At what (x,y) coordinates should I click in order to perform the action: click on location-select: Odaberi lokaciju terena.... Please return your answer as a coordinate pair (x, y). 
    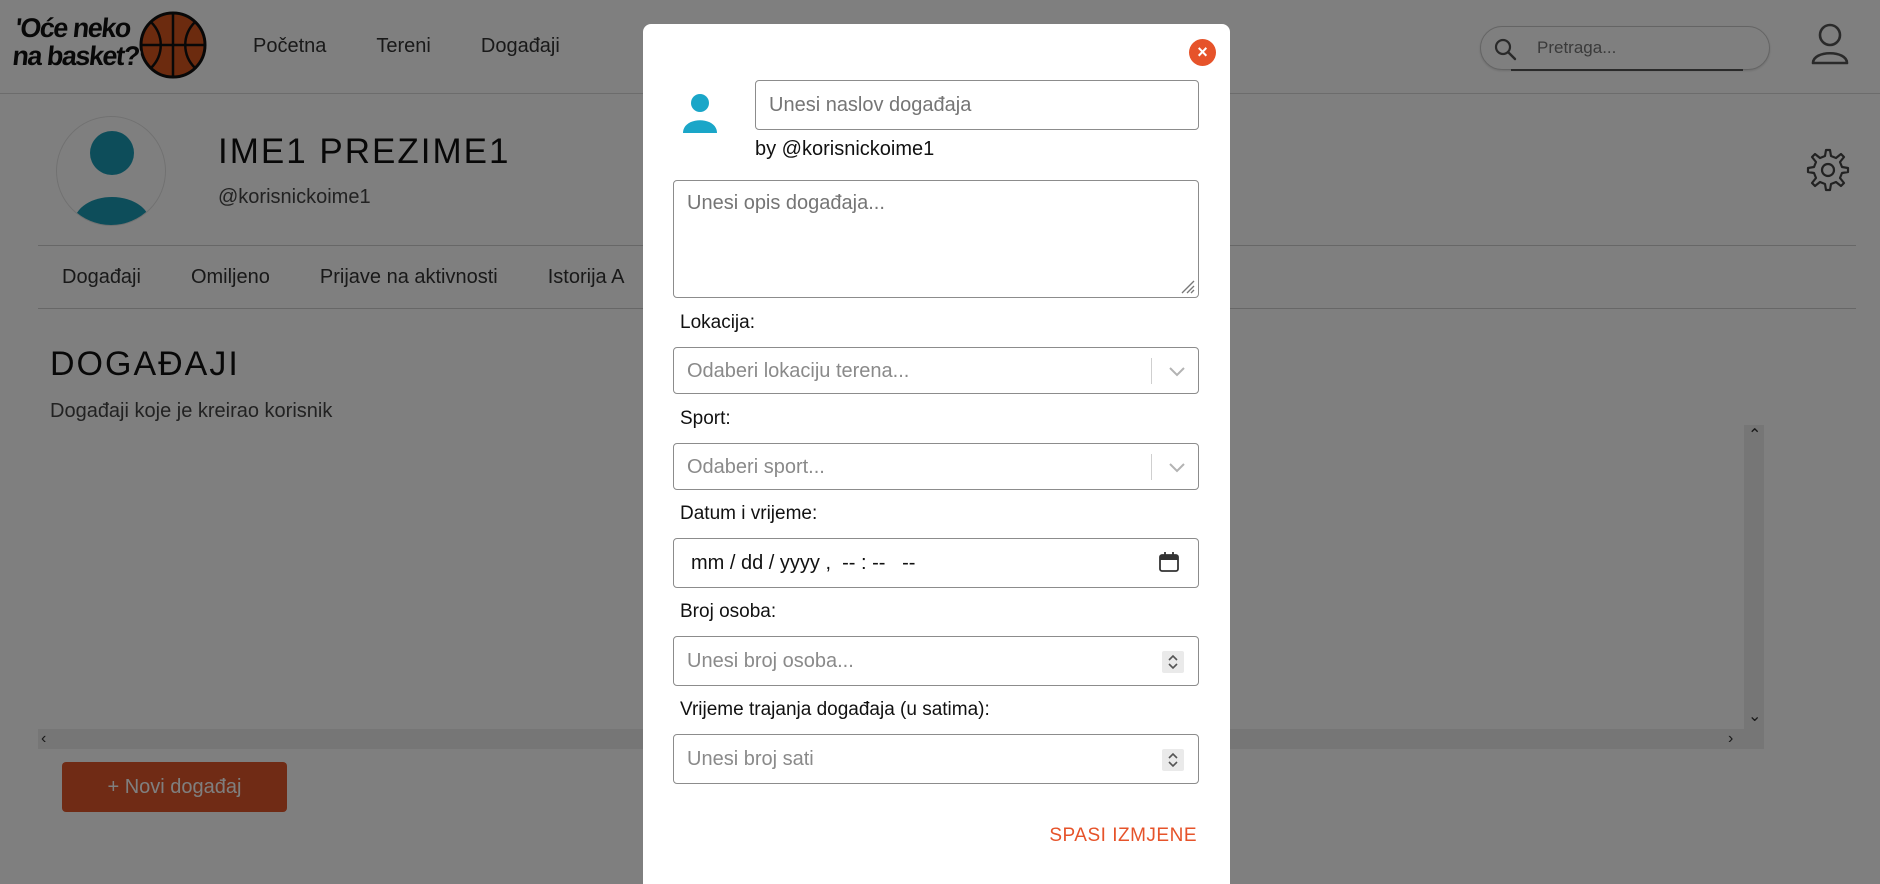
    Looking at the image, I should click on (936, 370).